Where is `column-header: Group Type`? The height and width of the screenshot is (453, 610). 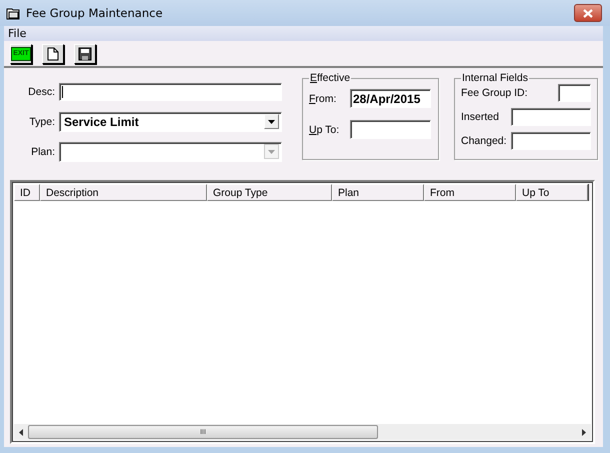 column-header: Group Type is located at coordinates (269, 192).